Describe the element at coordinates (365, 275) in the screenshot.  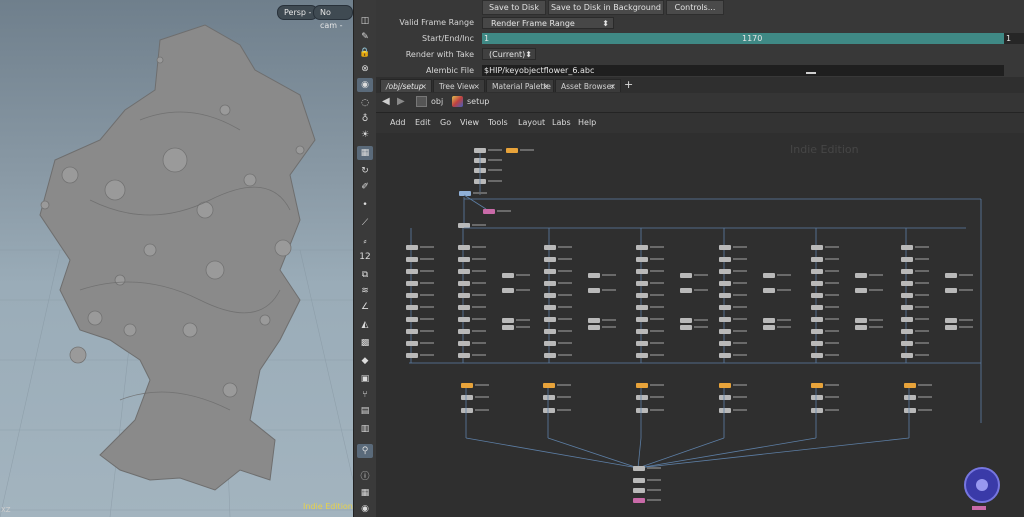
I see `stack-icon: ⧉` at that location.